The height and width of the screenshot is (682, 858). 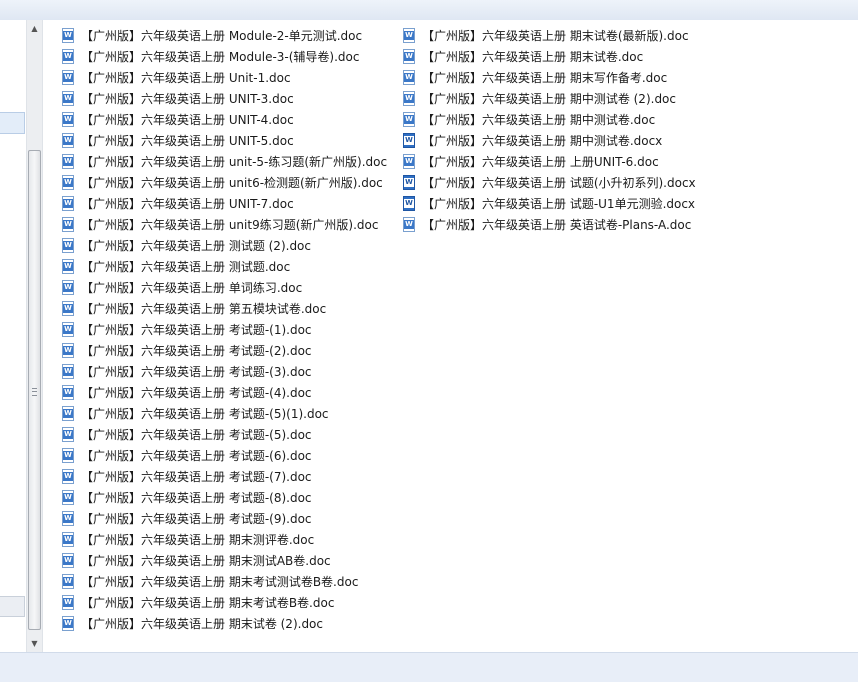 What do you see at coordinates (533, 57) in the screenshot?
I see `file-name: 【广州版】六年级英语上册 期末试卷.doc` at bounding box center [533, 57].